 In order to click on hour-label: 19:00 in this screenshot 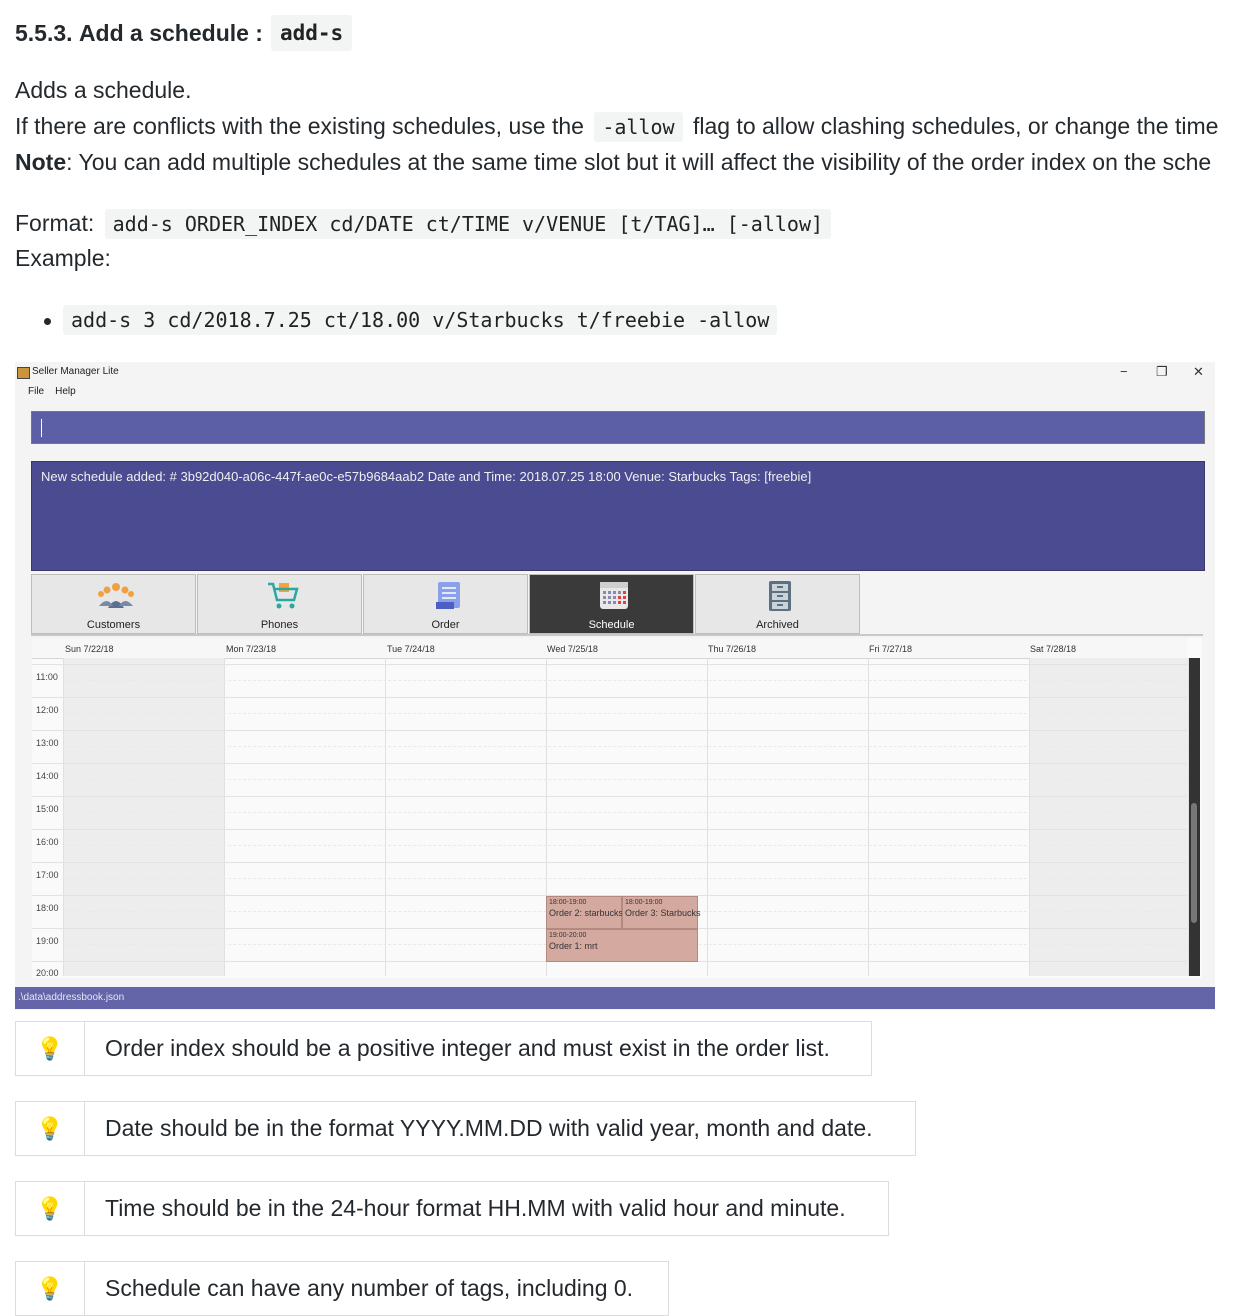, I will do `click(47, 941)`.